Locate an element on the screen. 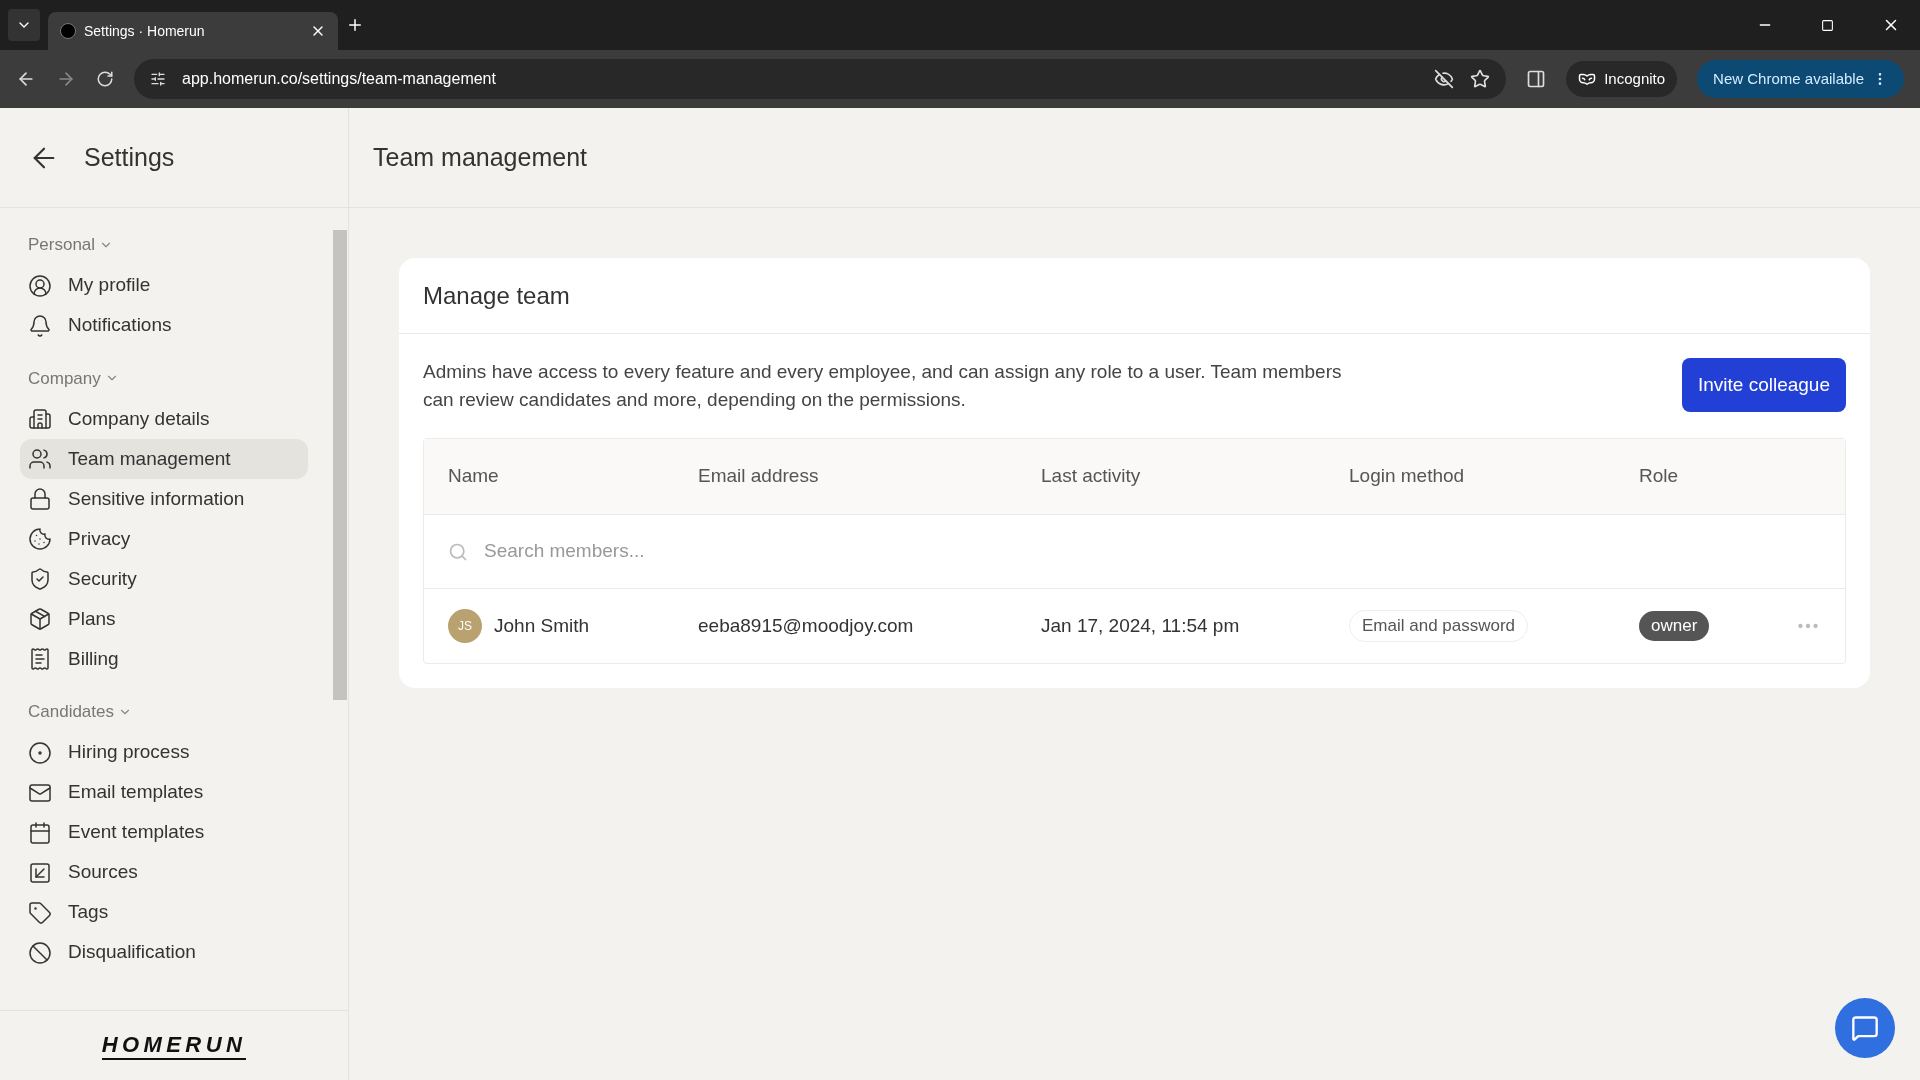  lock-icon is located at coordinates (40, 499).